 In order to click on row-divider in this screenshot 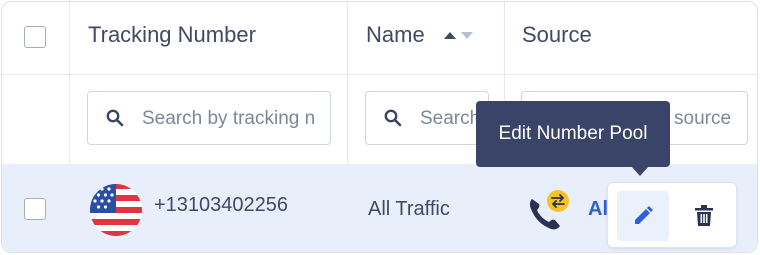, I will do `click(379, 74)`.